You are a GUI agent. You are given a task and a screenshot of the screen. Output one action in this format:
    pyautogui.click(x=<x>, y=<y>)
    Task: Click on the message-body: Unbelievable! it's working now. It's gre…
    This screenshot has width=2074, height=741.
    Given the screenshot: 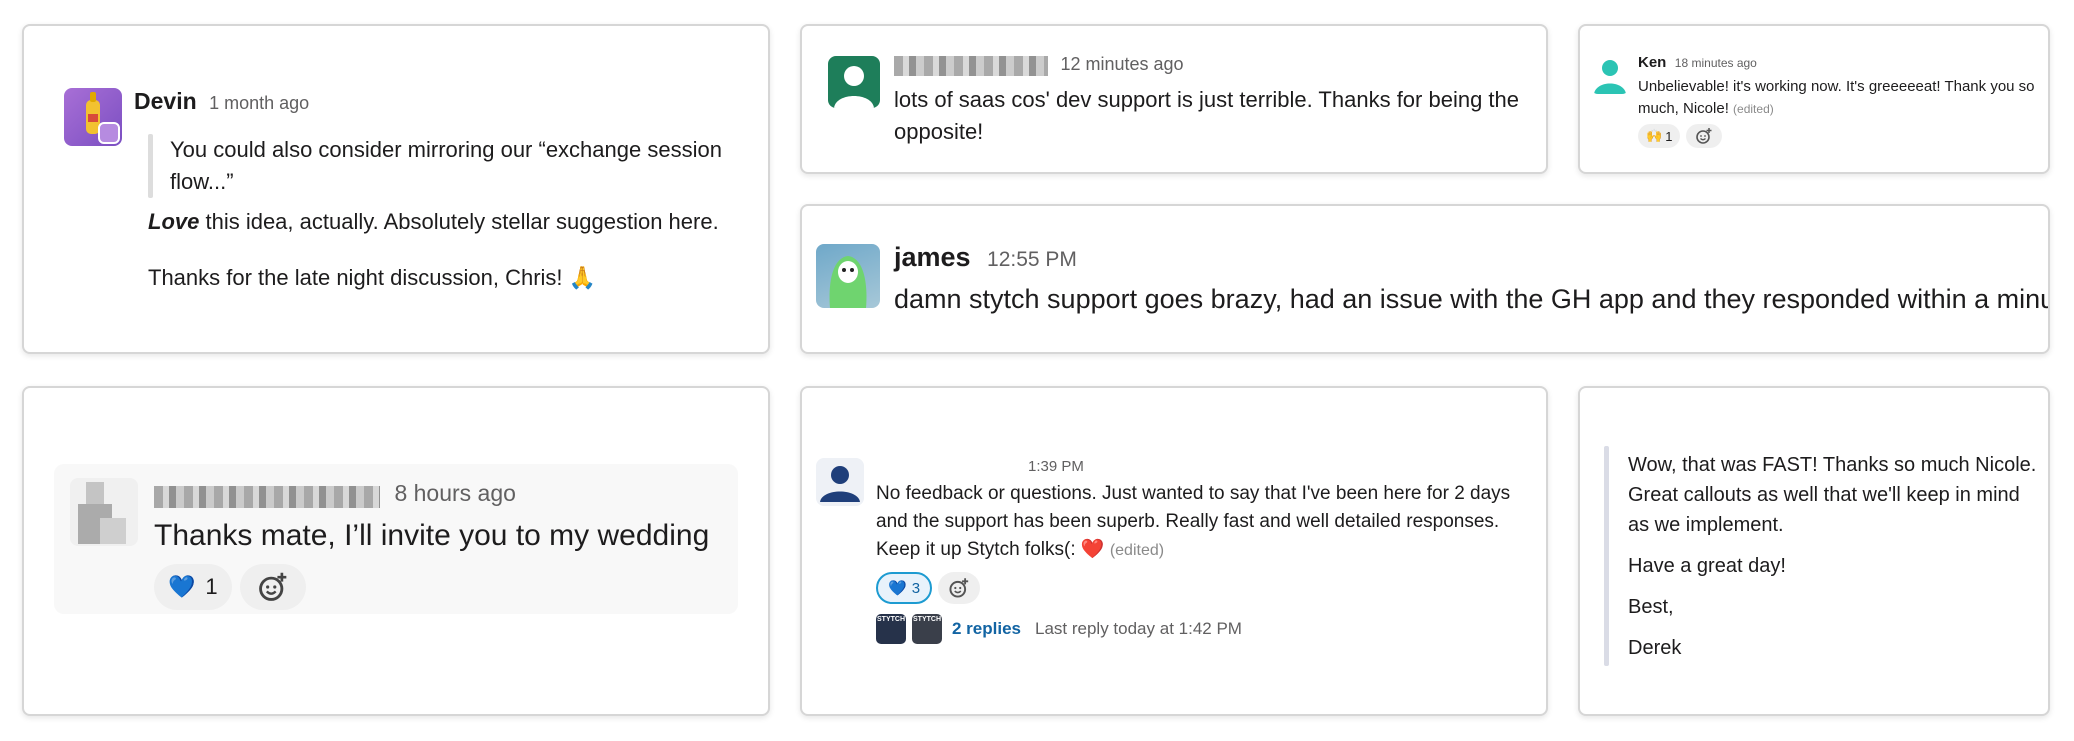 What is the action you would take?
    pyautogui.click(x=1838, y=98)
    